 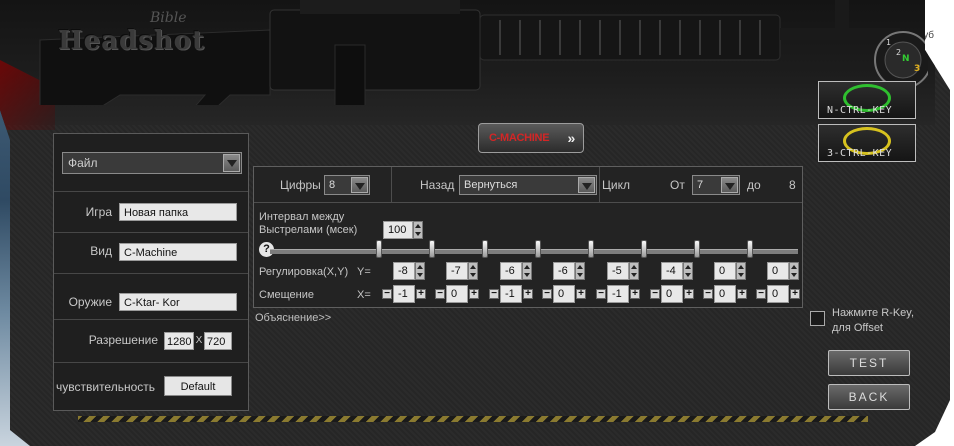 I want to click on top-controls: Цифры 8 Назад Вернуться Цикл От 7 до 8, so click(x=528, y=185).